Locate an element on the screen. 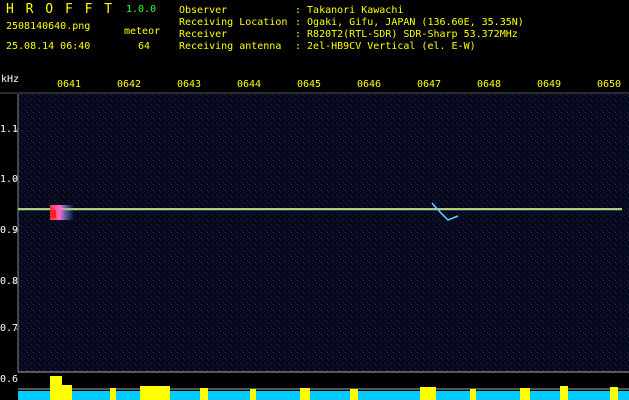 Image resolution: width=629 pixels, height=400 pixels. y-axis is located at coordinates (16, 233).